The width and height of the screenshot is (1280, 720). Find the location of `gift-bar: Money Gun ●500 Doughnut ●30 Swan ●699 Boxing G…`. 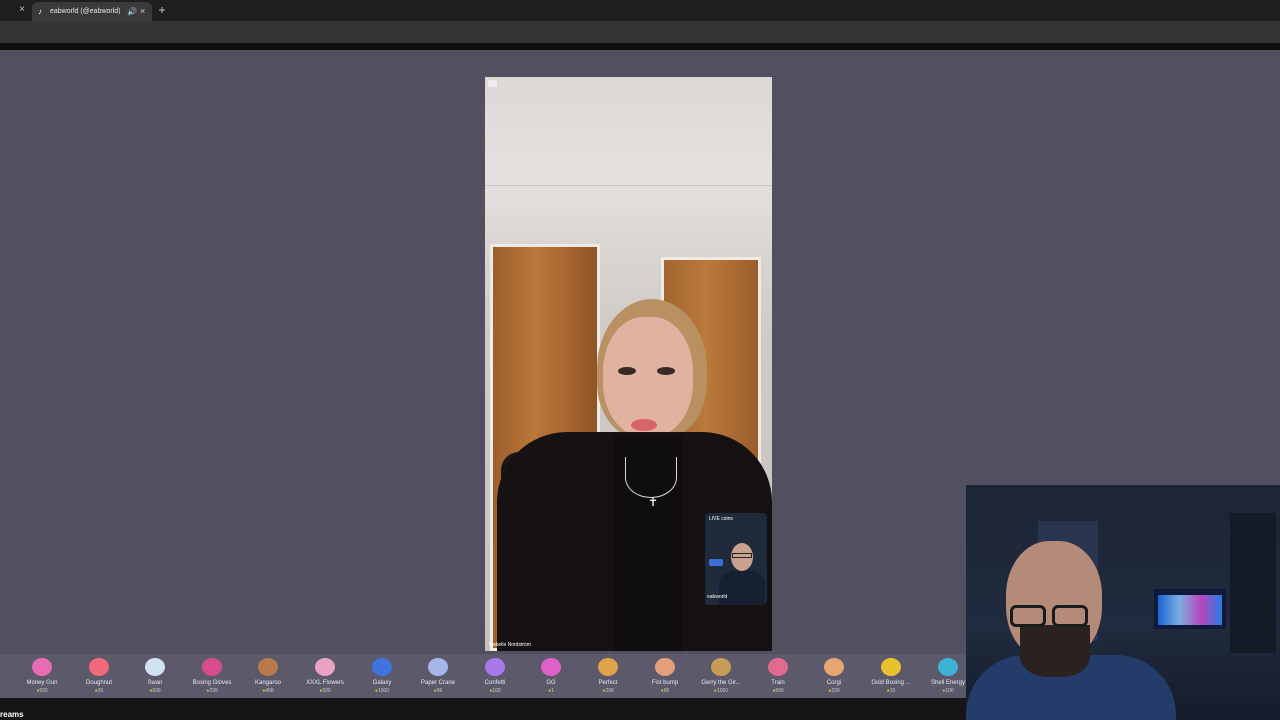

gift-bar: Money Gun ●500 Doughnut ●30 Swan ●699 Boxing G… is located at coordinates (483, 676).